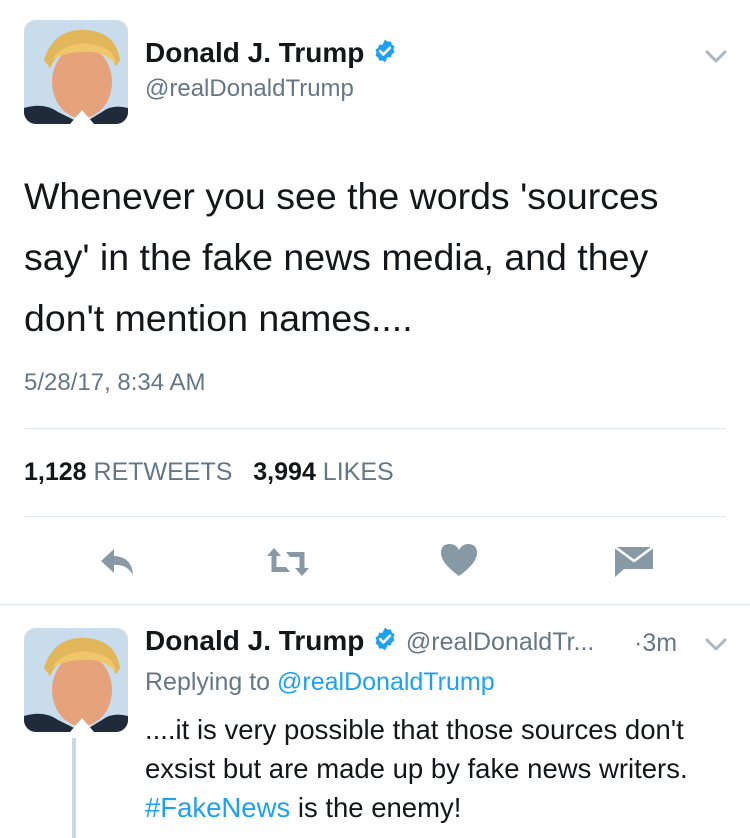  I want to click on author-avatar-image, so click(76, 72).